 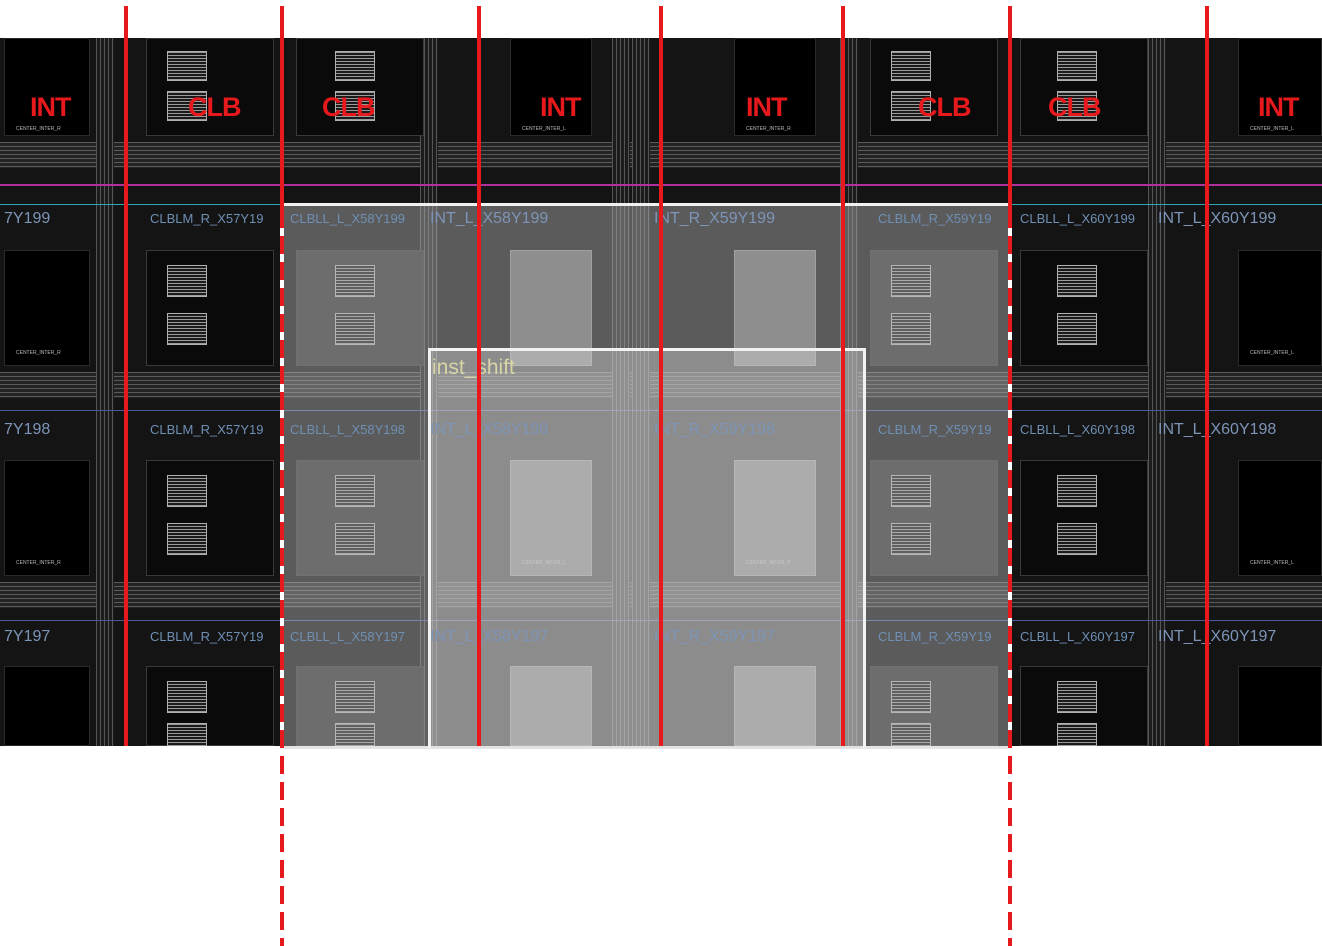 What do you see at coordinates (489, 218) in the screenshot?
I see `tile-label: INT_L_X58Y199` at bounding box center [489, 218].